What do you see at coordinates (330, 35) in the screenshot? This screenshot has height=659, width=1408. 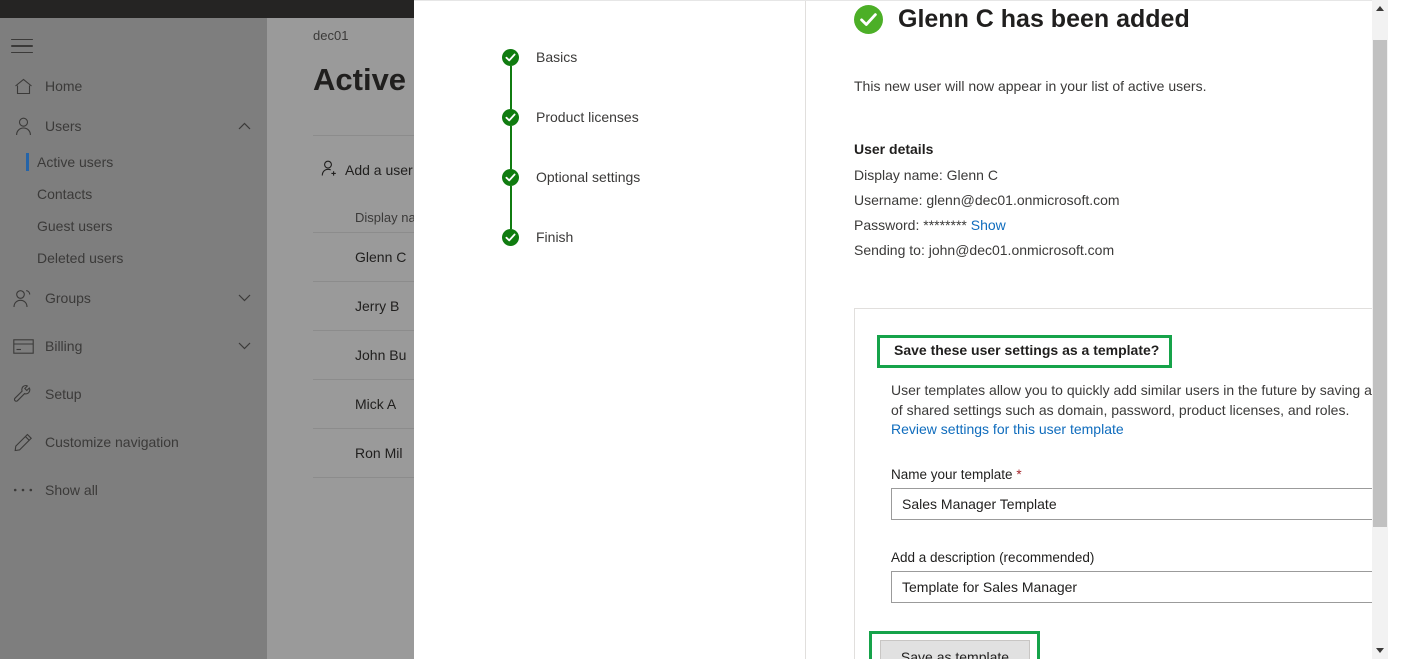 I see `breadcrumb: dec01` at bounding box center [330, 35].